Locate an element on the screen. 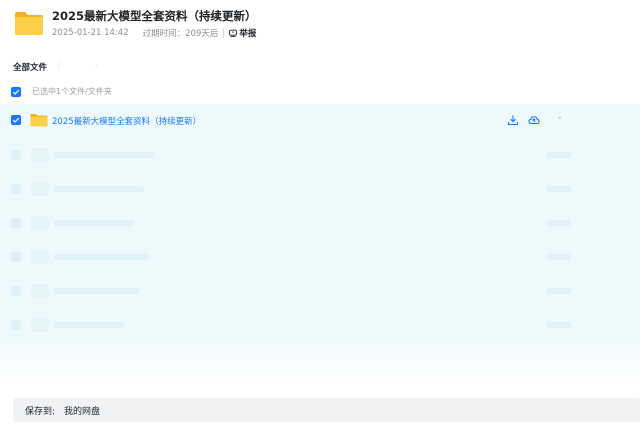  save-target-selector: 我的网盘 is located at coordinates (82, 410).